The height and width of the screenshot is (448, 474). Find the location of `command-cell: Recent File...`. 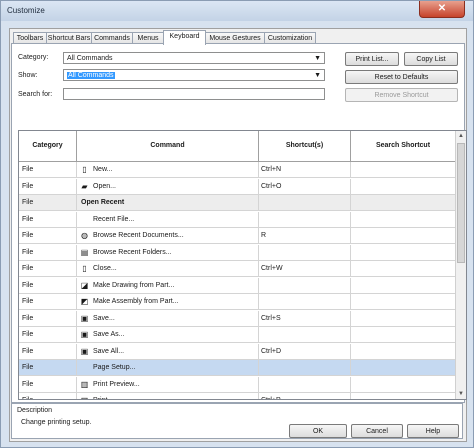

command-cell: Recent File... is located at coordinates (168, 219).